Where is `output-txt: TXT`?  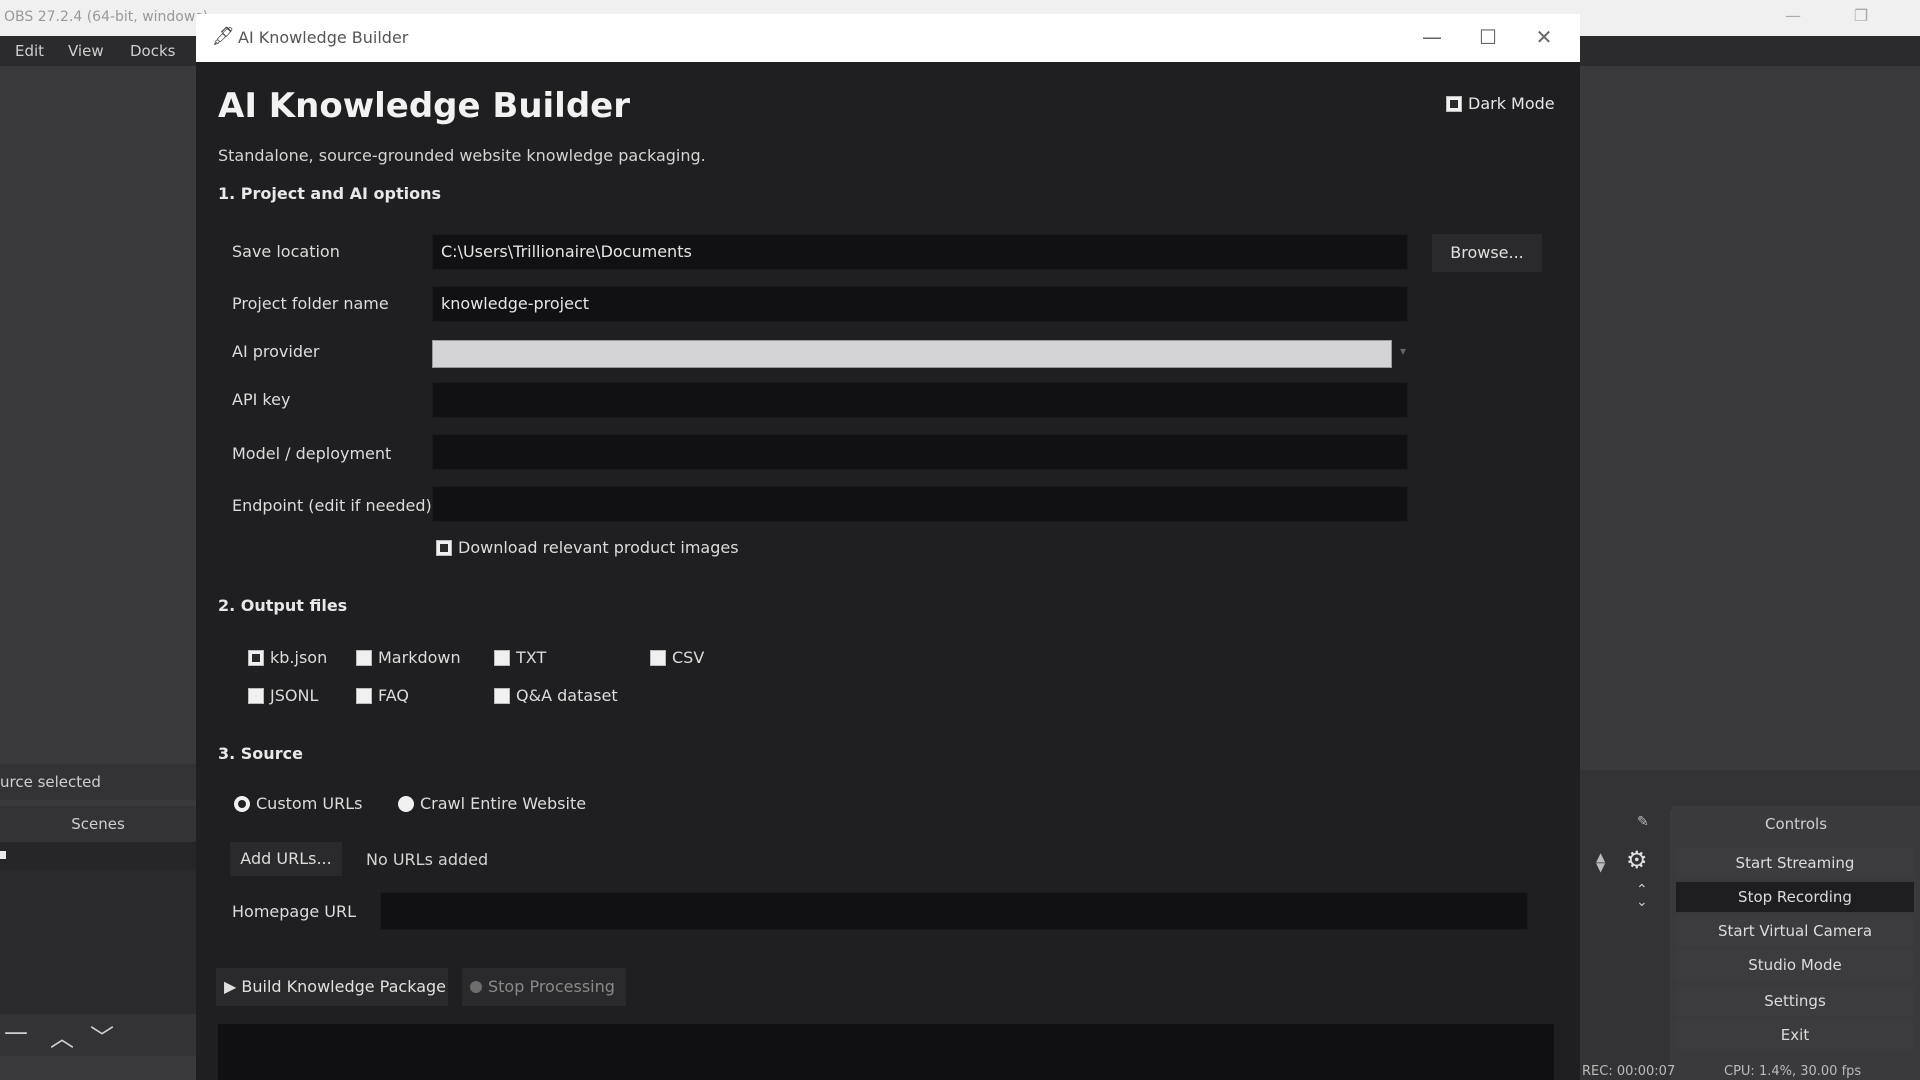 output-txt: TXT is located at coordinates (520, 657).